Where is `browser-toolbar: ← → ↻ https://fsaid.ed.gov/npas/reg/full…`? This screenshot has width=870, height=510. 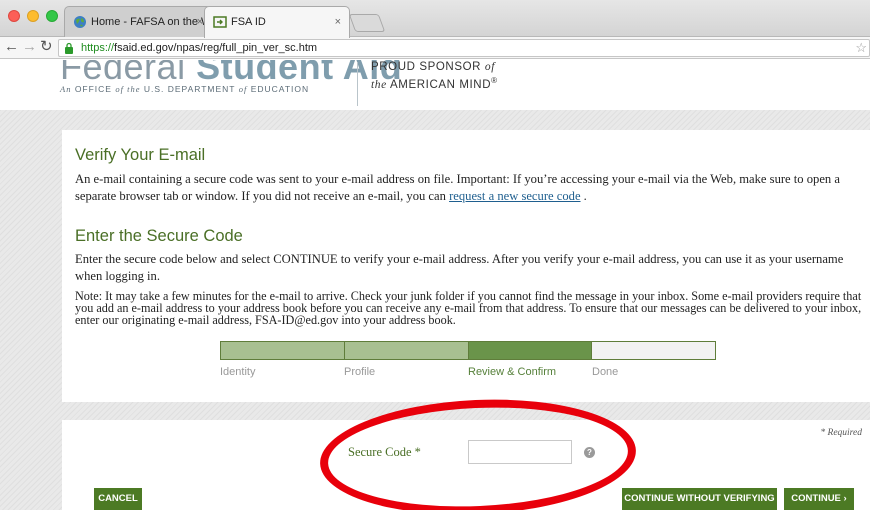 browser-toolbar: ← → ↻ https://fsaid.ed.gov/npas/reg/full… is located at coordinates (435, 48).